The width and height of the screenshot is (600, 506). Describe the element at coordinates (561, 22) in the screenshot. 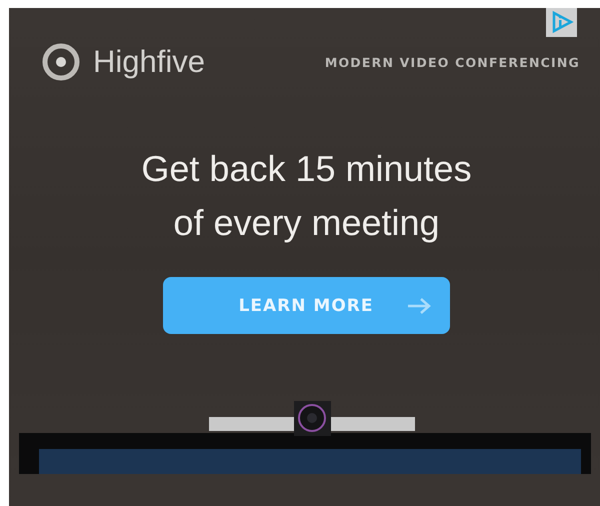

I see `ad-info-icon` at that location.